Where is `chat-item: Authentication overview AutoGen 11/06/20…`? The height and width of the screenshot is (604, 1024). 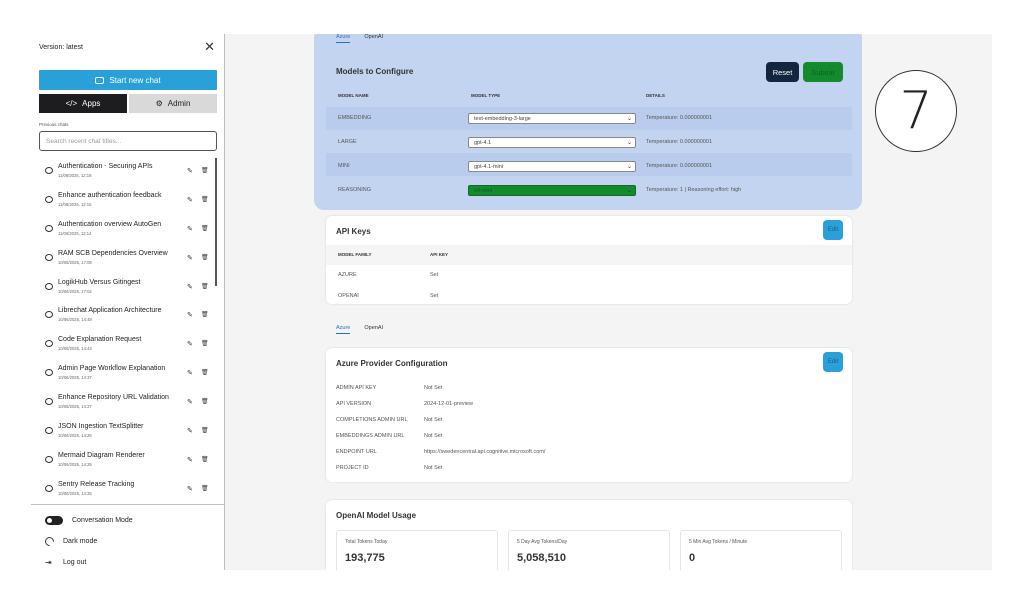
chat-item: Authentication overview AutoGen 11/06/20… is located at coordinates (128, 229).